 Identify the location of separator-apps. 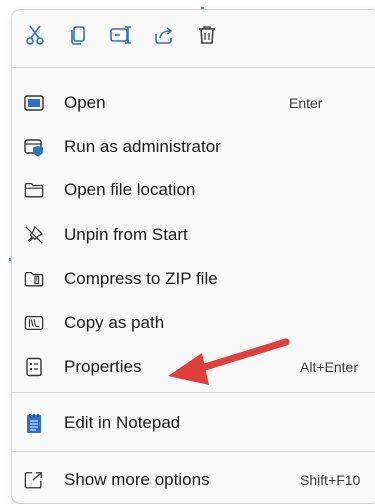
(193, 392).